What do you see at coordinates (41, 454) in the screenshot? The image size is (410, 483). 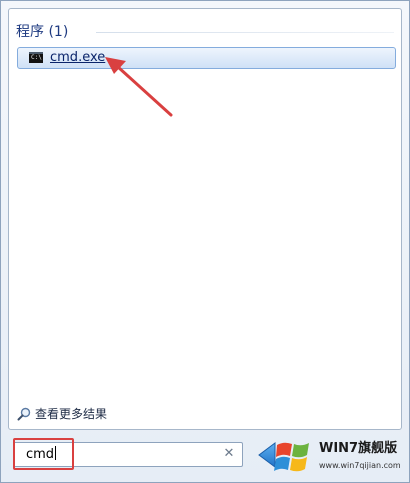 I see `search-value: cmd` at bounding box center [41, 454].